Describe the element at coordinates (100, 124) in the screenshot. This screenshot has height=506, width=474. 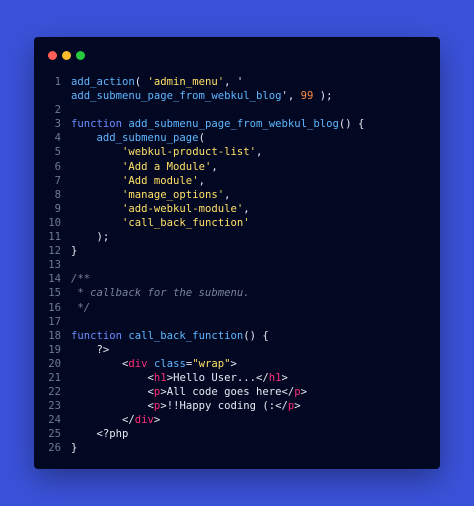
I see `code-token-keyword: function` at that location.